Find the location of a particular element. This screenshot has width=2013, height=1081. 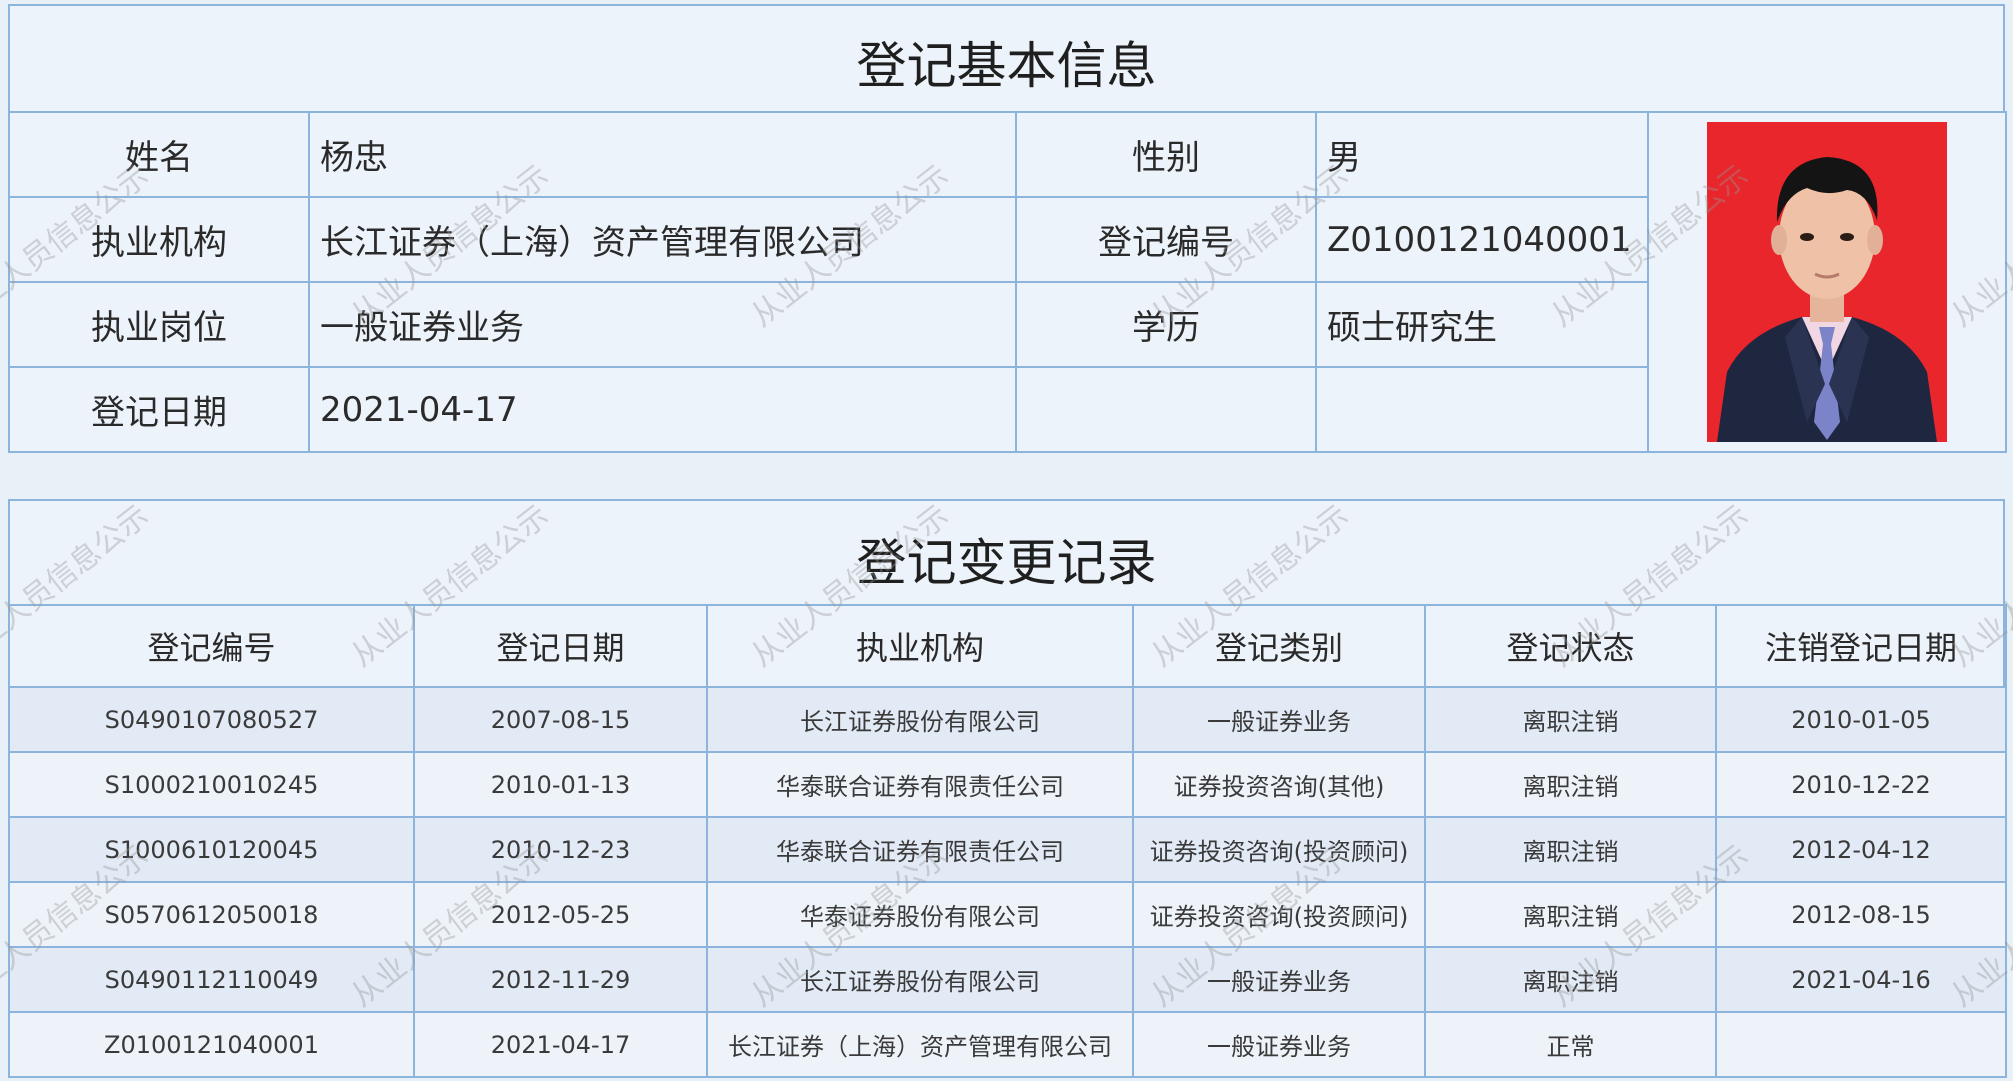

education-value: 硕士研究生 is located at coordinates (1482, 324).